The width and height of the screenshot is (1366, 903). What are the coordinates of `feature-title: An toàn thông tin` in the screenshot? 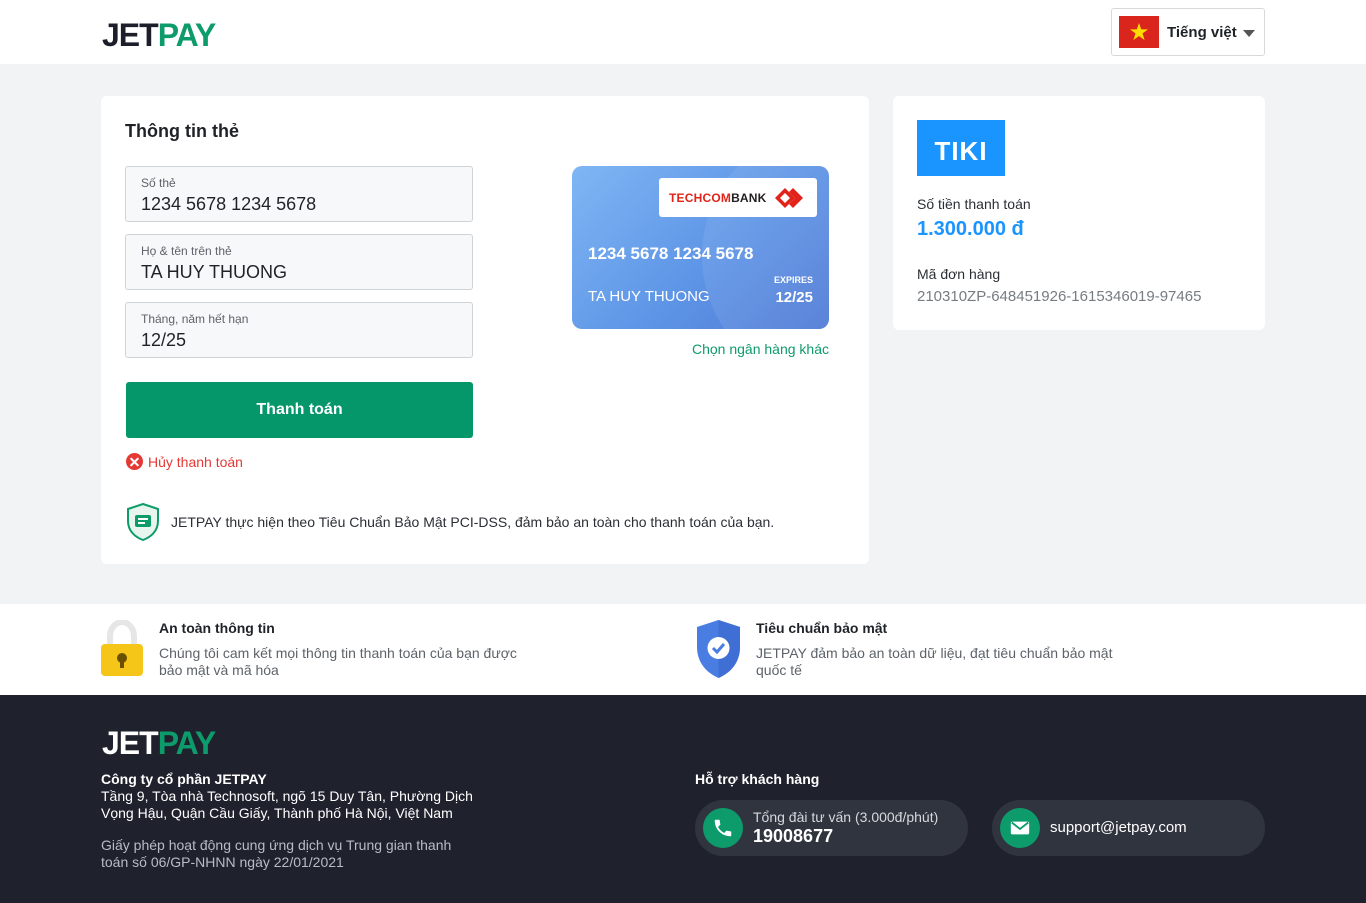 It's located at (217, 628).